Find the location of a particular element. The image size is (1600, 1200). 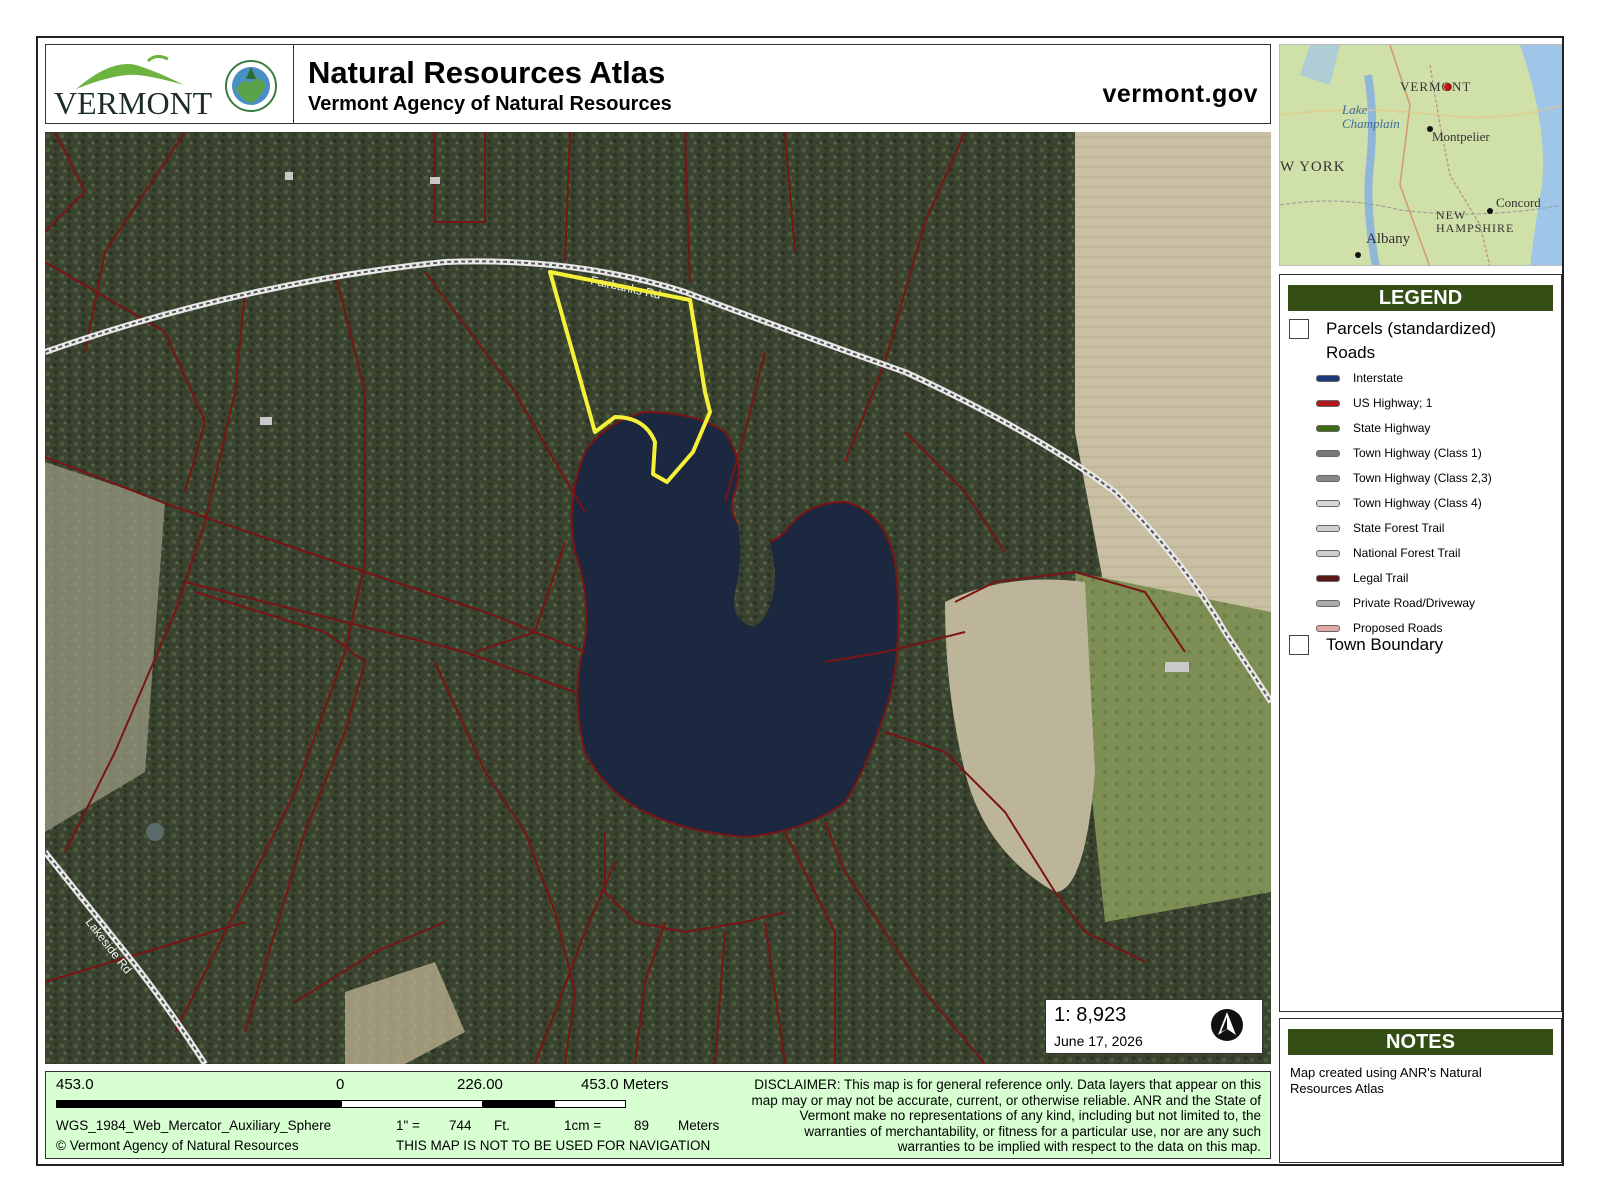

inset-label-albany: Albany is located at coordinates (1388, 239).